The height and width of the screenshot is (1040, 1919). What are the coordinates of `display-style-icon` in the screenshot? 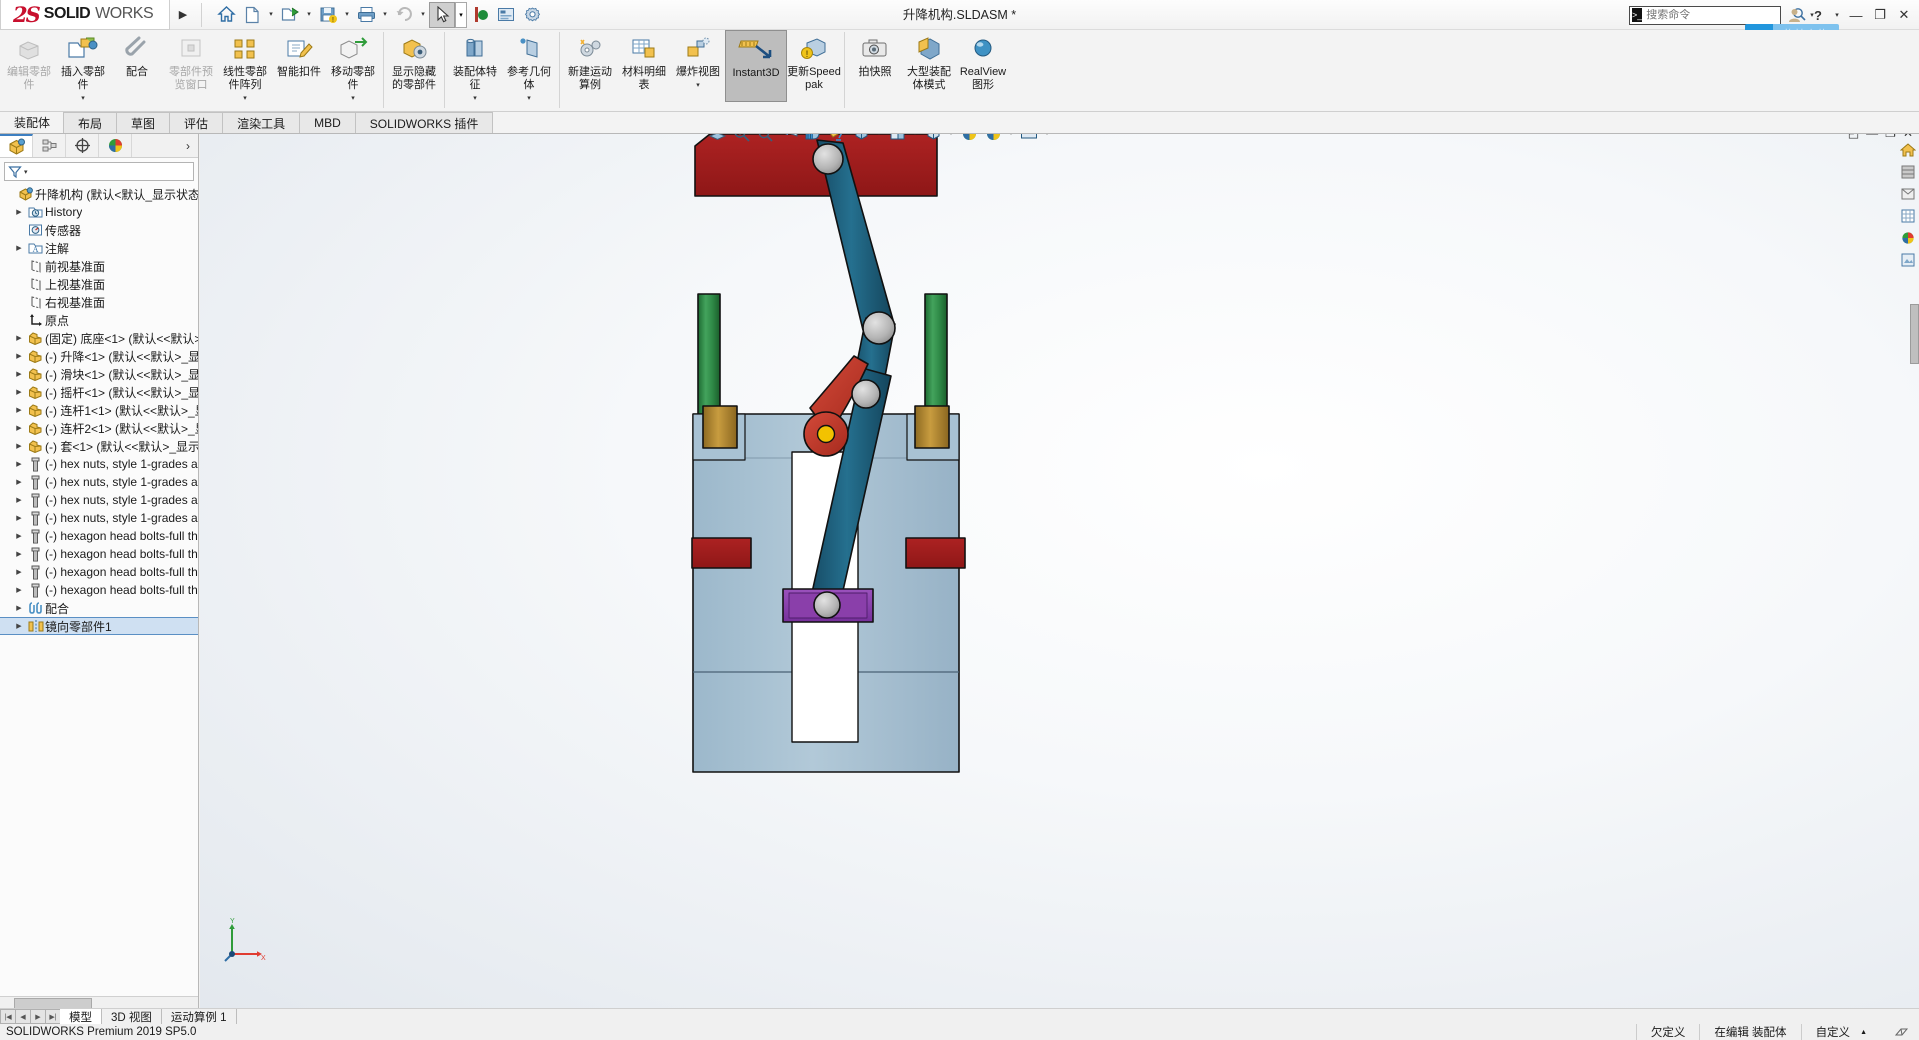 It's located at (813, 139).